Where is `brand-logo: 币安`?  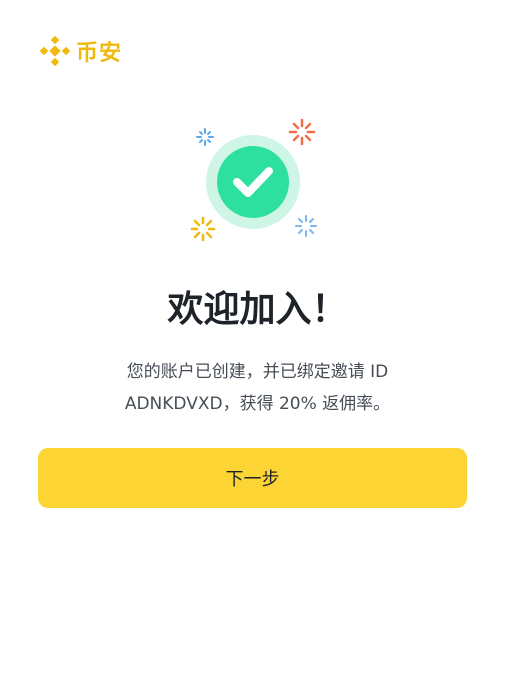 brand-logo: 币安 is located at coordinates (80, 51).